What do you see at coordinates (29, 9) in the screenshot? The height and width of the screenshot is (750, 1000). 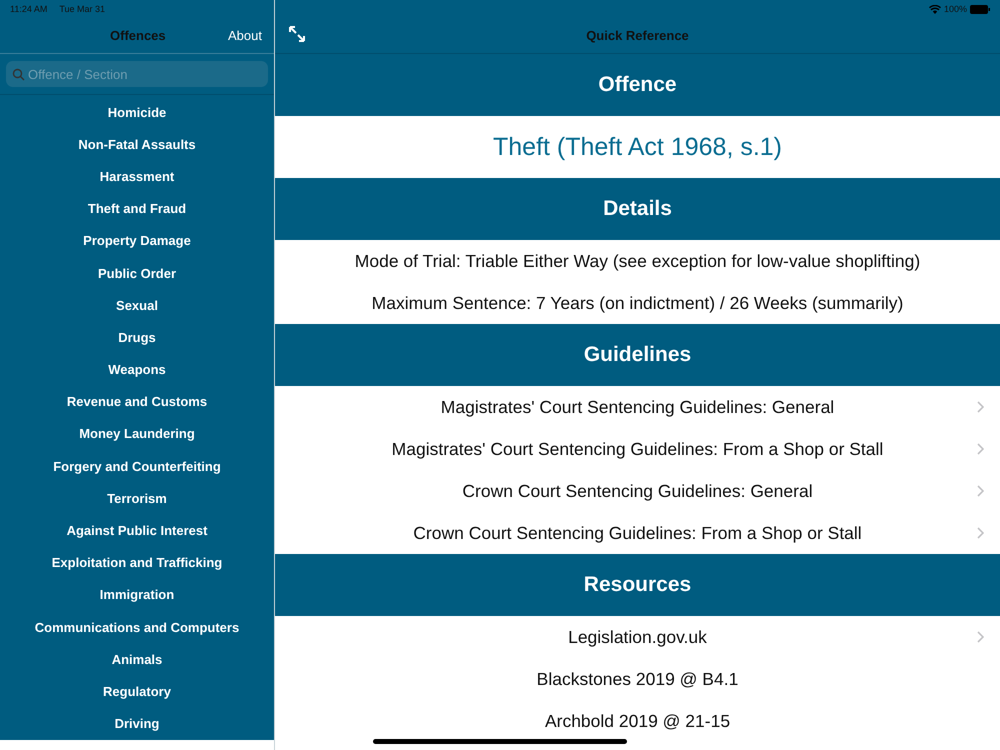 I see `status-time: 11:24 AM` at bounding box center [29, 9].